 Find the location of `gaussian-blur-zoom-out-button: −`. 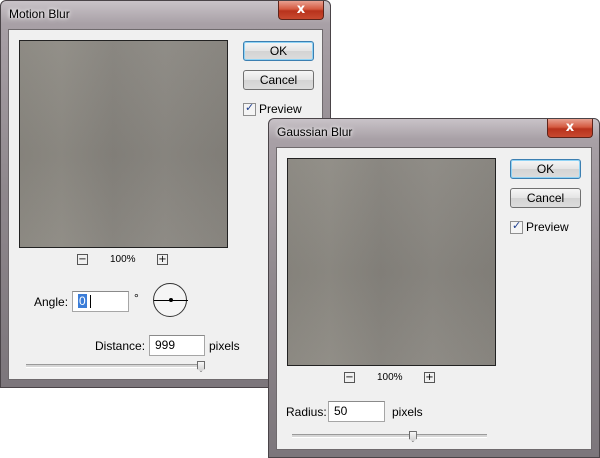

gaussian-blur-zoom-out-button: − is located at coordinates (349, 377).